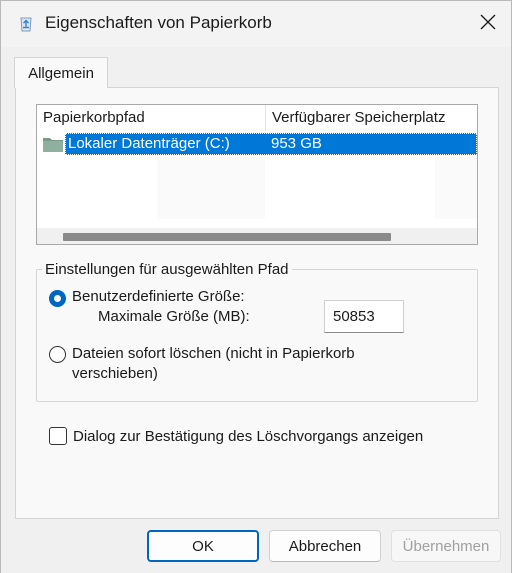 Image resolution: width=512 pixels, height=573 pixels. I want to click on tab-allgemein: Allgemein, so click(61, 72).